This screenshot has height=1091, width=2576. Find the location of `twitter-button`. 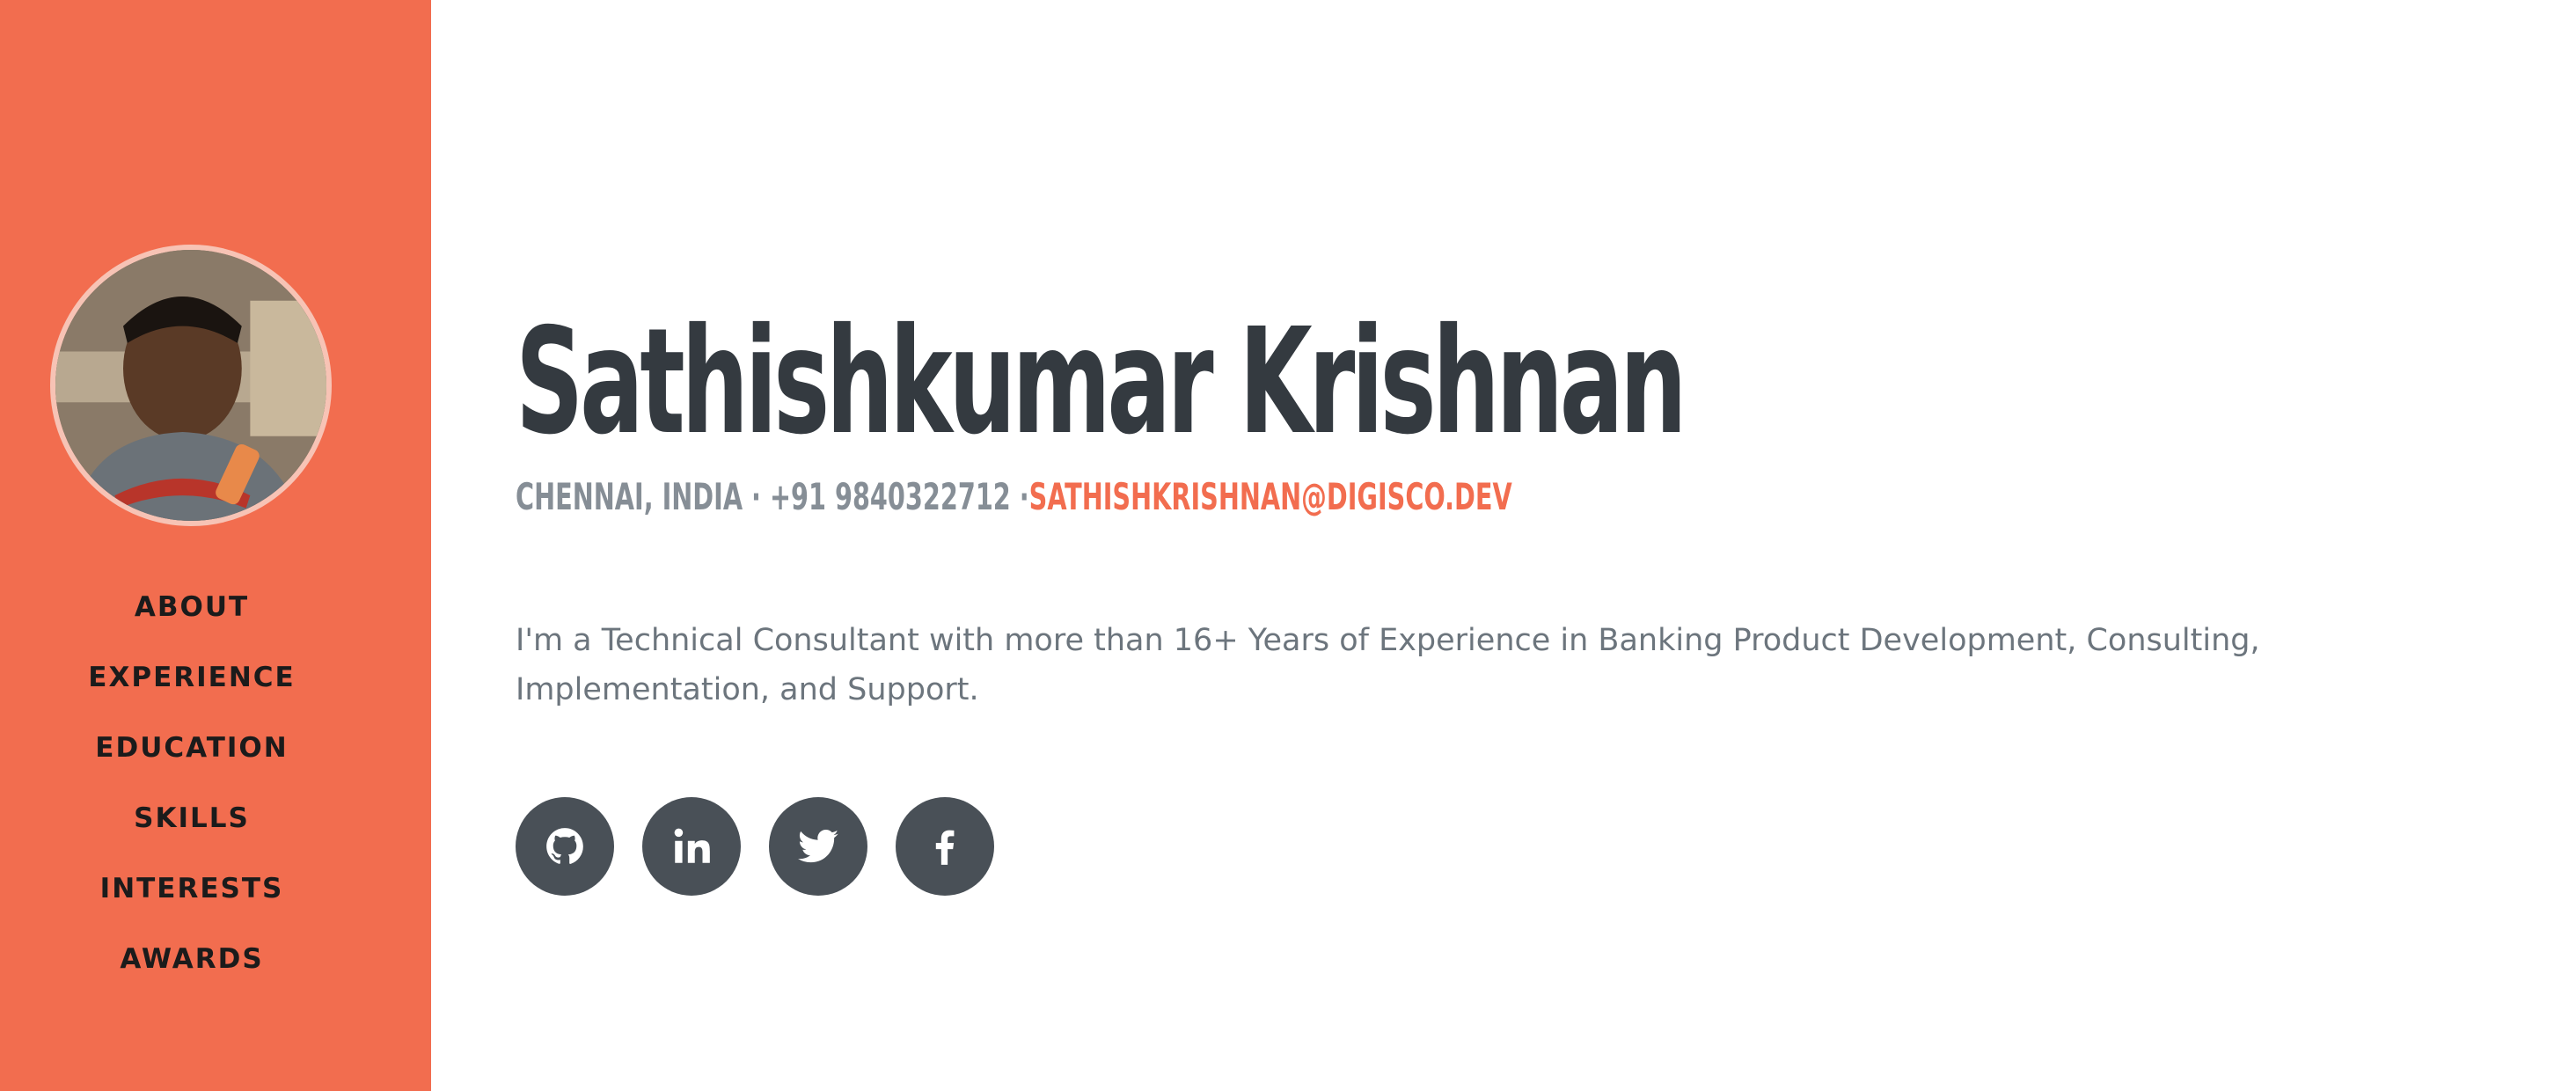

twitter-button is located at coordinates (818, 847).